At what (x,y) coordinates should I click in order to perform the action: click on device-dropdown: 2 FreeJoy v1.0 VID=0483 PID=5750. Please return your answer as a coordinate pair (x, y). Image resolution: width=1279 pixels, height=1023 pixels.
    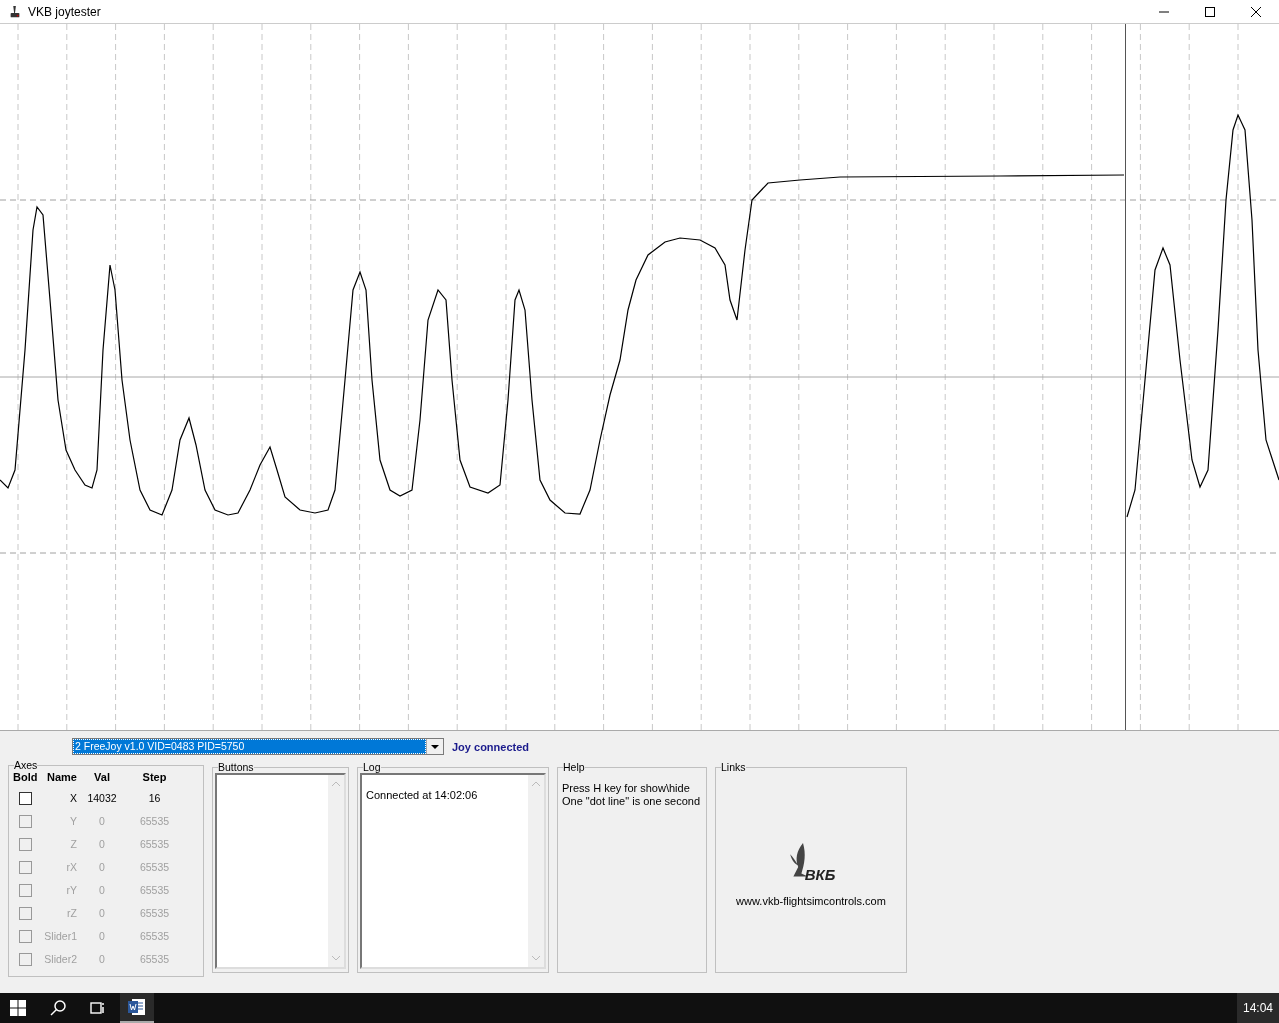
    Looking at the image, I should click on (258, 746).